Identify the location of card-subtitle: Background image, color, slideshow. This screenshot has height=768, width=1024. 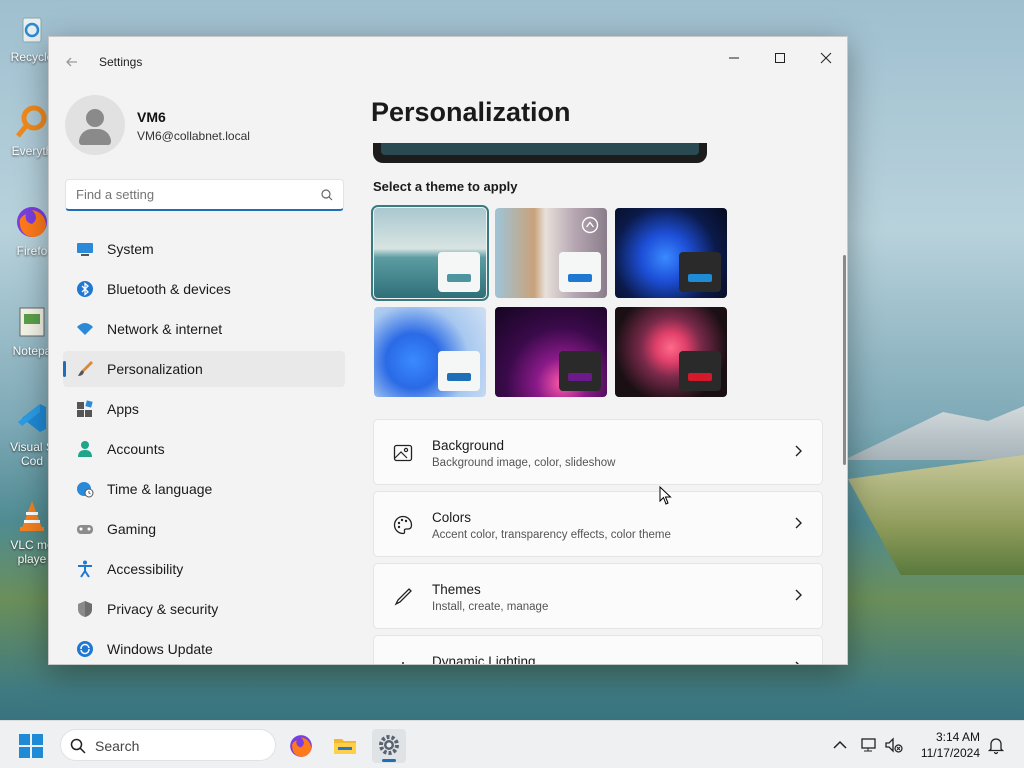
(524, 463).